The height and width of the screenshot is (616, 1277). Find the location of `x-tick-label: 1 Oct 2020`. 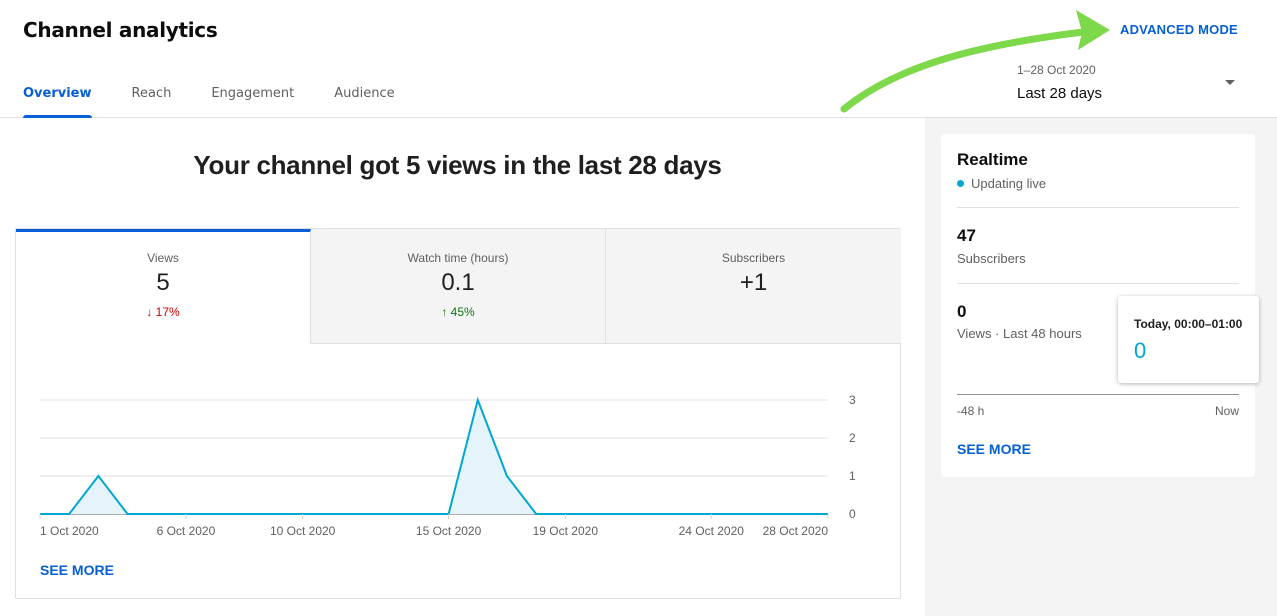

x-tick-label: 1 Oct 2020 is located at coordinates (69, 531).